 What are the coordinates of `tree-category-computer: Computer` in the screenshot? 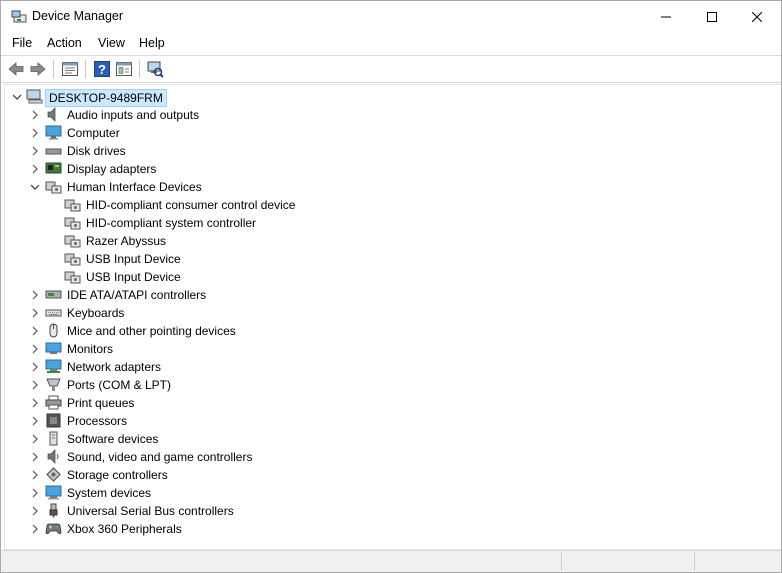 It's located at (390, 133).